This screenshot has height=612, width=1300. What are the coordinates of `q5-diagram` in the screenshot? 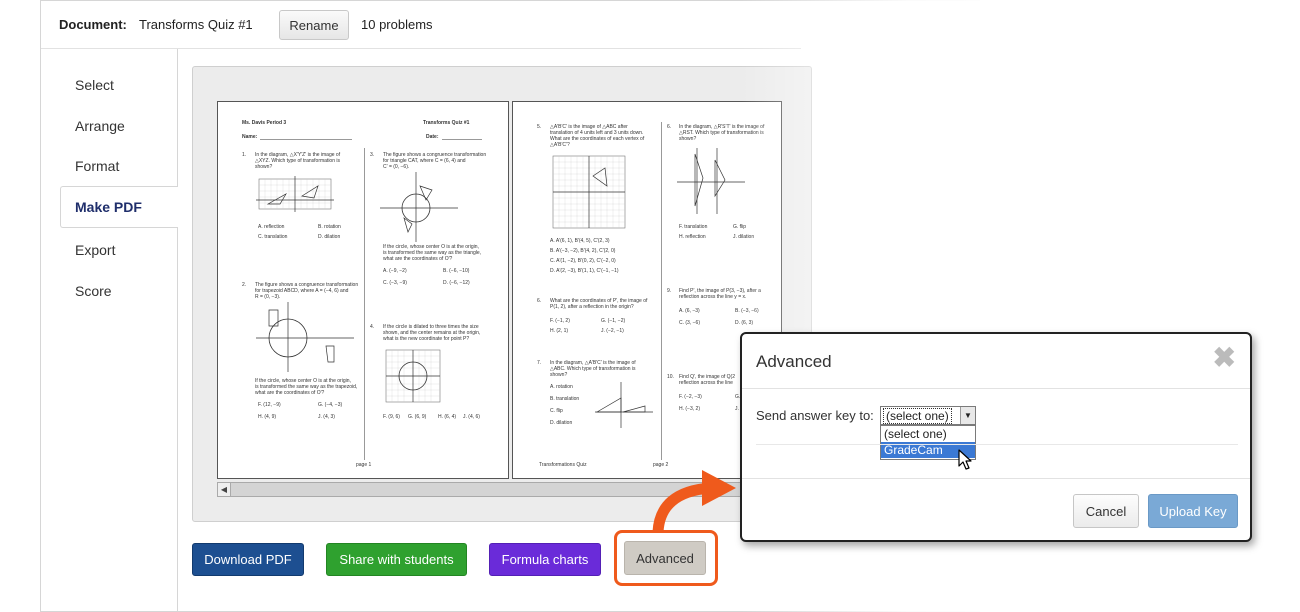 It's located at (589, 192).